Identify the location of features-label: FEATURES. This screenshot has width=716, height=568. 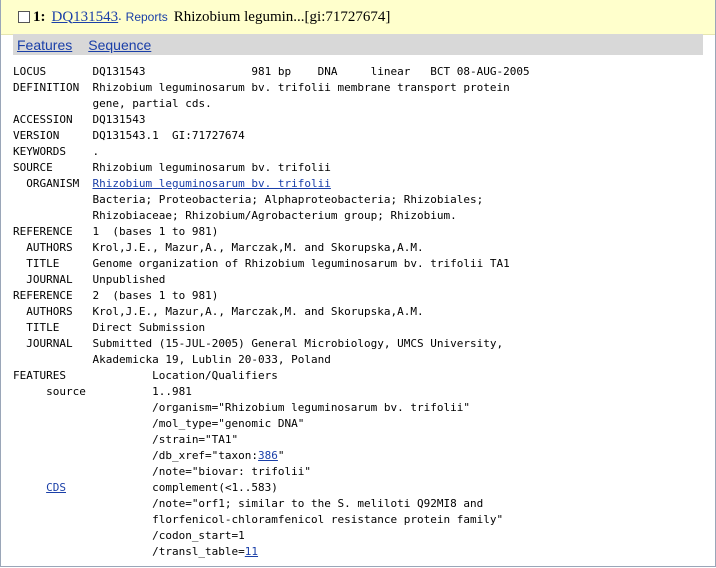
(39, 375).